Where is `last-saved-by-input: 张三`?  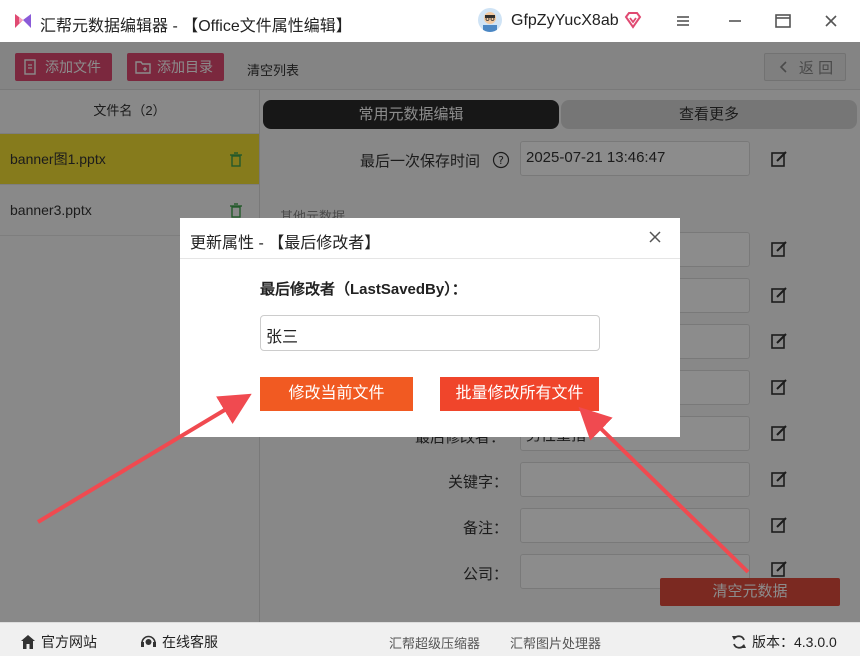
last-saved-by-input: 张三 is located at coordinates (430, 333).